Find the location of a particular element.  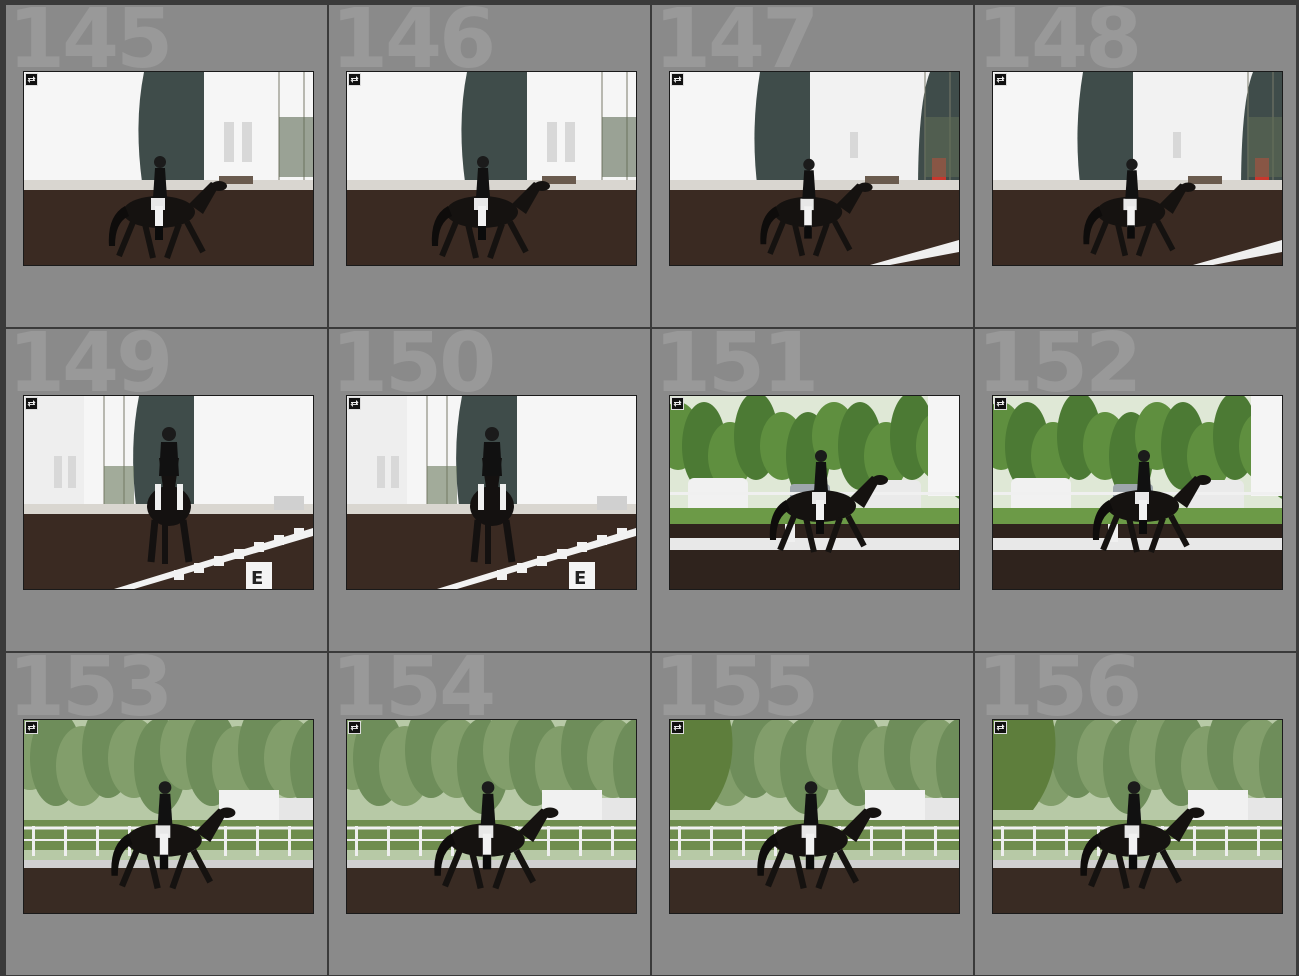

photo-cell: 154 is located at coordinates (489, 814).